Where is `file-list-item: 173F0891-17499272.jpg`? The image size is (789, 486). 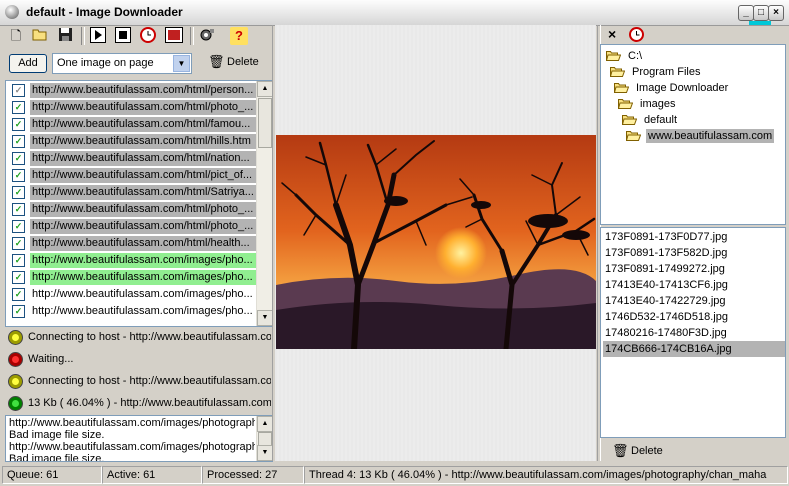
file-list-item: 173F0891-17499272.jpg is located at coordinates (694, 269).